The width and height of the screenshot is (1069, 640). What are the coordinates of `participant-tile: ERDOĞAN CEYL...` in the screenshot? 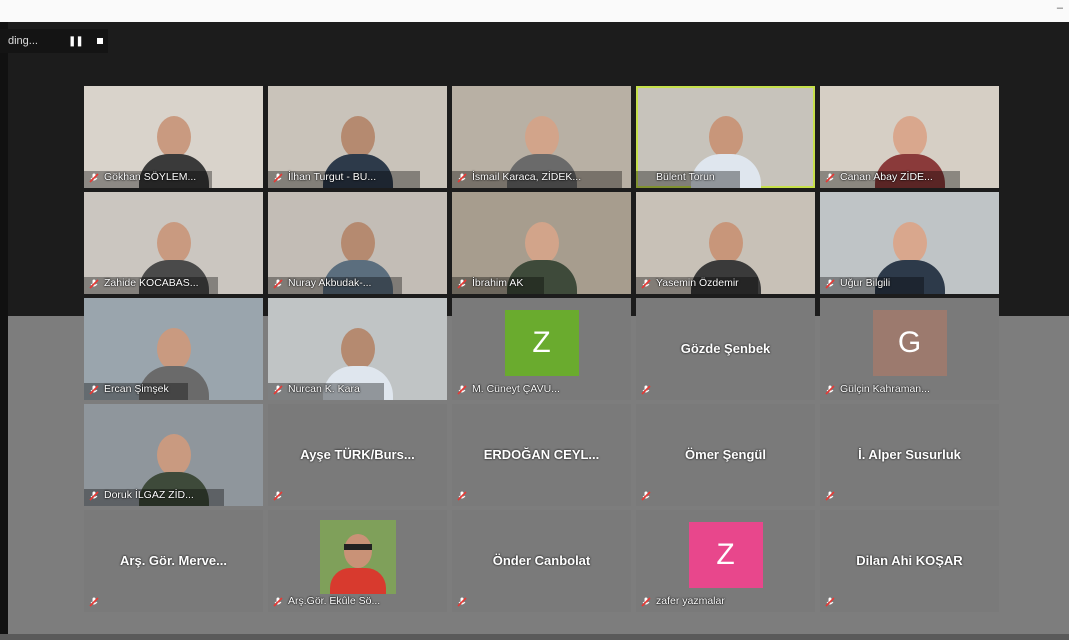 It's located at (541, 455).